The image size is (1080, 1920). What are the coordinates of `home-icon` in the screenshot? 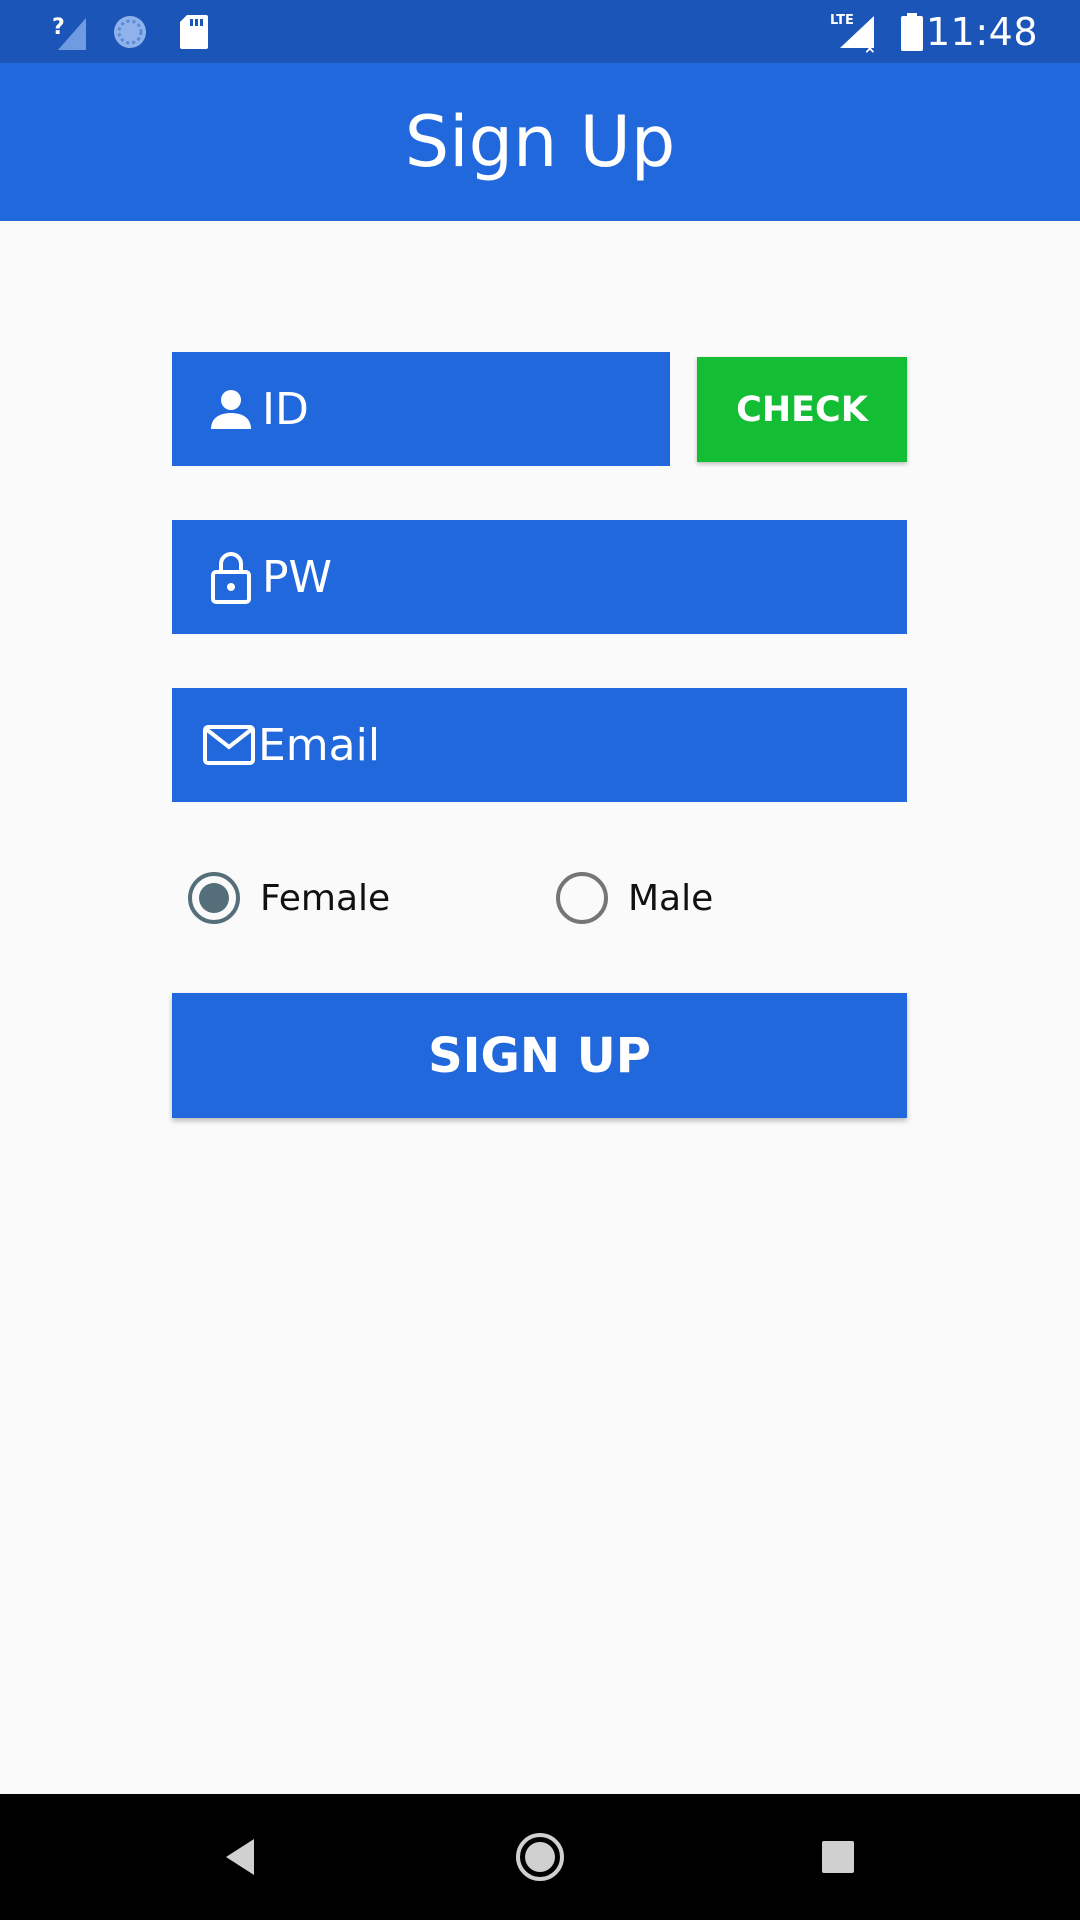 It's located at (540, 1857).